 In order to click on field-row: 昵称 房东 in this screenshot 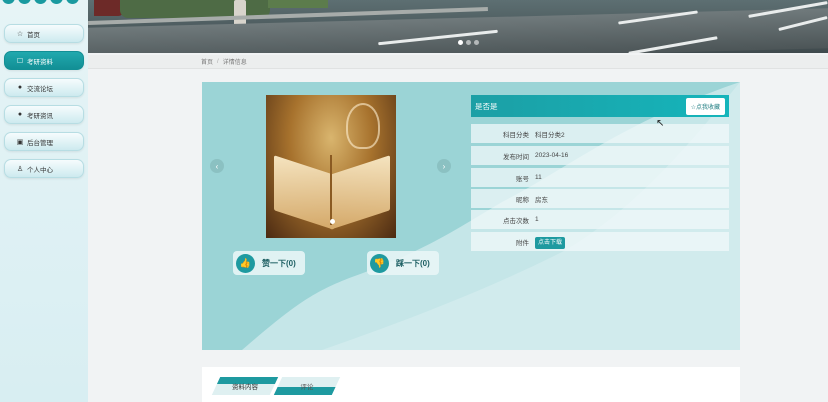, I will do `click(600, 198)`.